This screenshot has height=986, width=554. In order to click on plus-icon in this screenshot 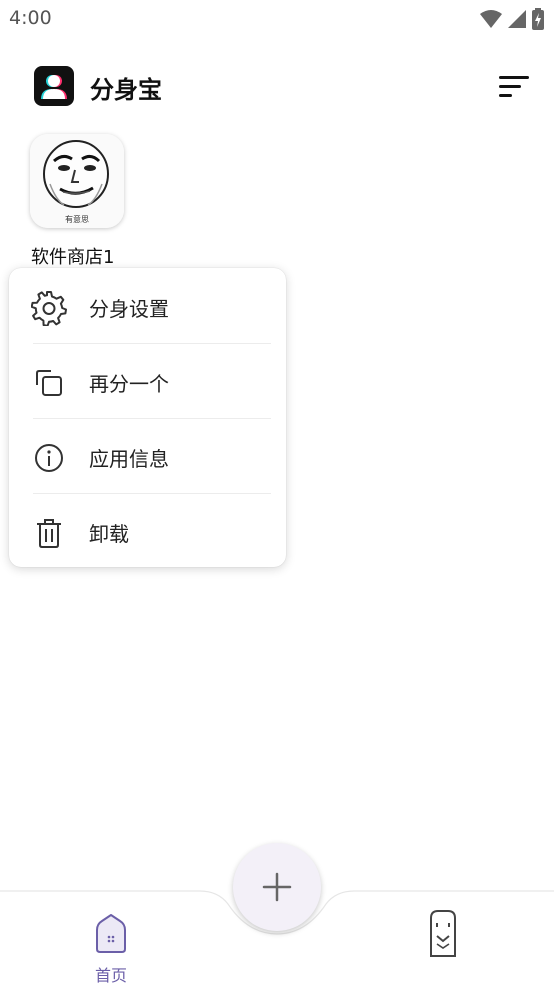, I will do `click(277, 887)`.